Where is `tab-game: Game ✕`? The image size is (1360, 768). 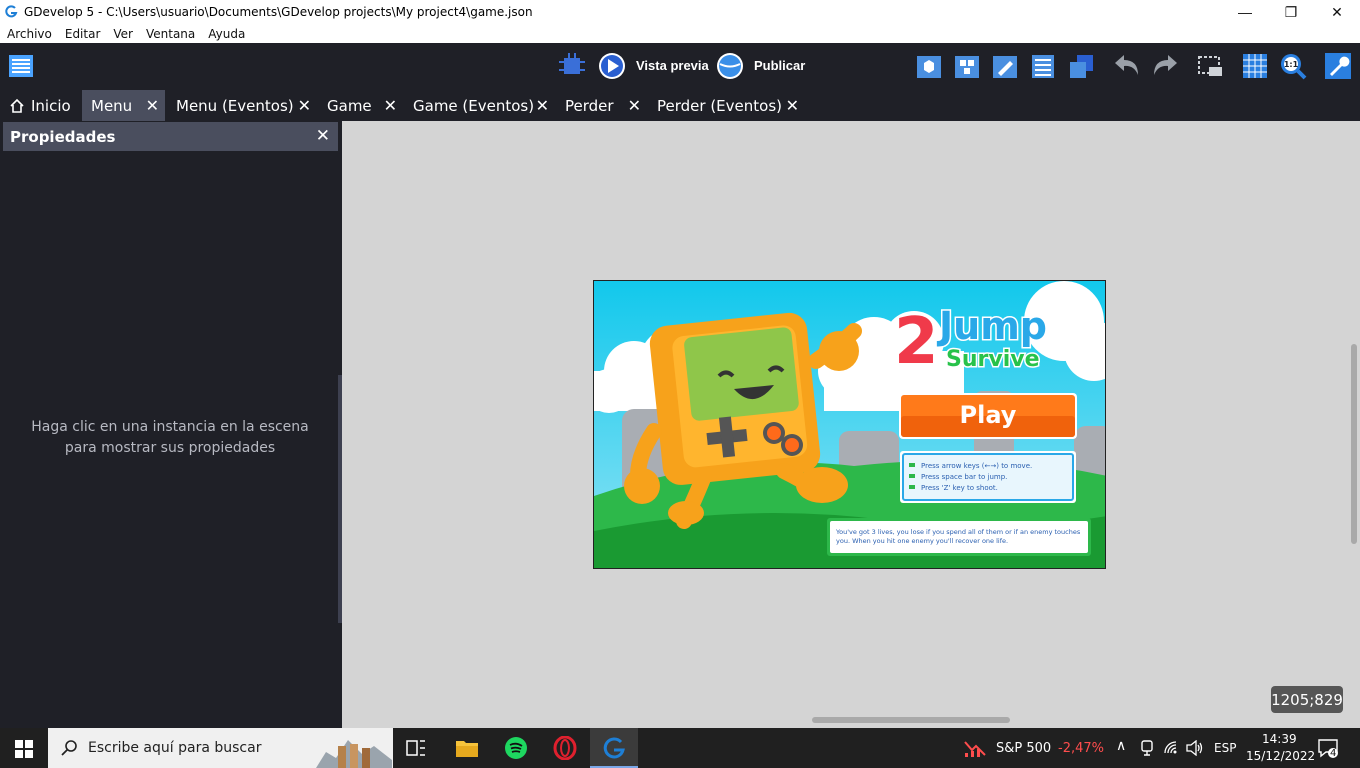 tab-game: Game ✕ is located at coordinates (360, 105).